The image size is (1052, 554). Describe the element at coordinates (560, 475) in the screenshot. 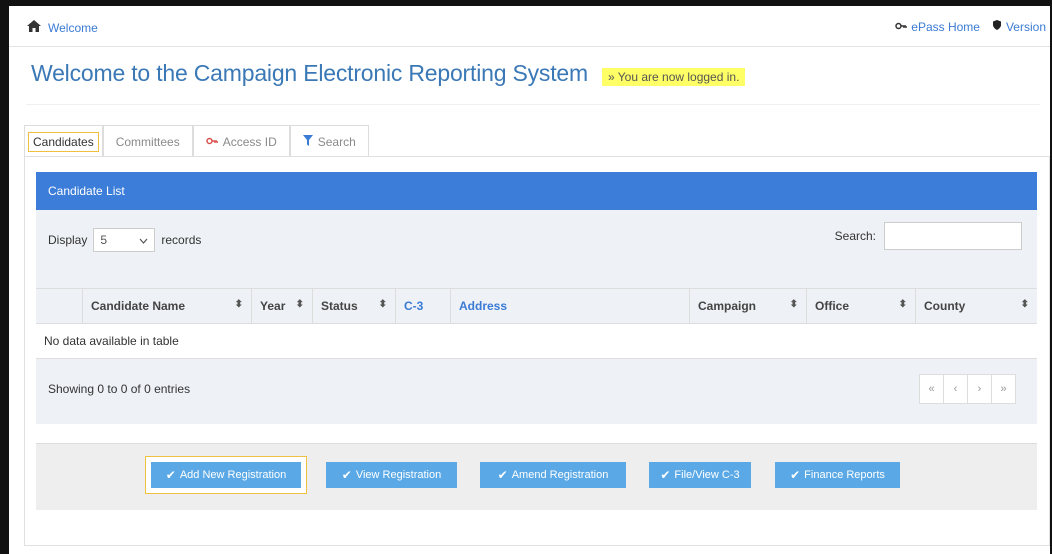

I see `amend-registration-label: Amend Registration` at that location.